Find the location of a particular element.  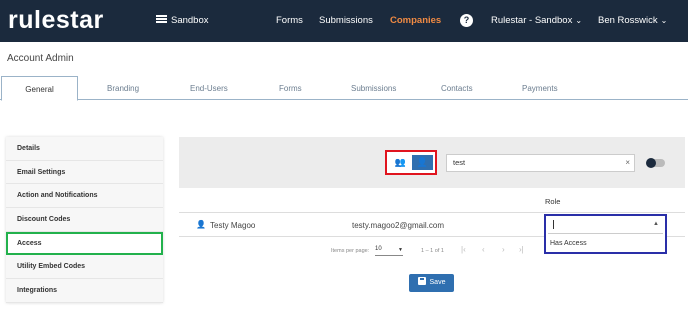

sidebar-item-utility-embed-codes: Utility Embed Codes is located at coordinates (84, 267).